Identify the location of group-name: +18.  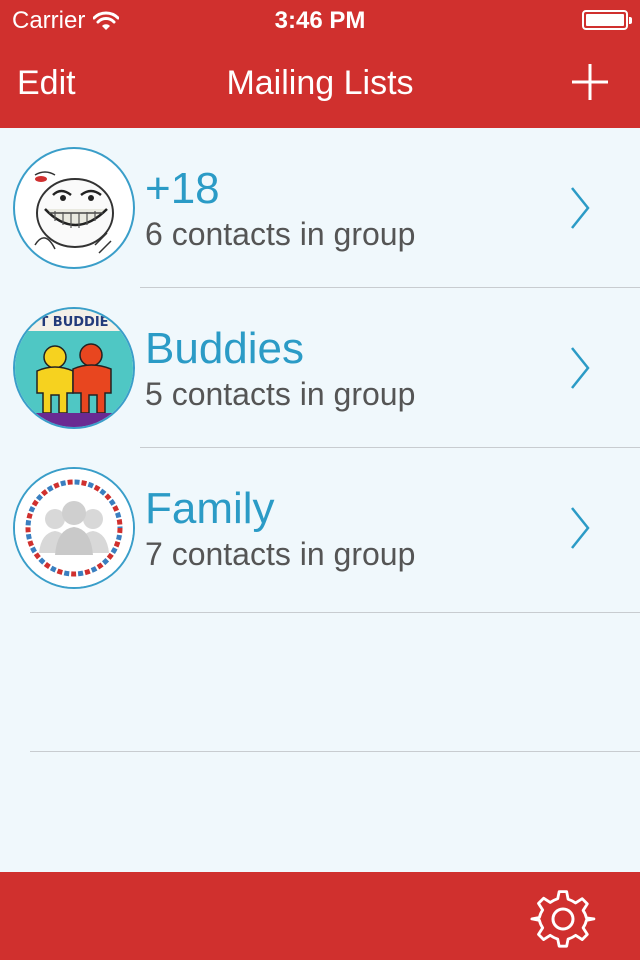
(182, 188).